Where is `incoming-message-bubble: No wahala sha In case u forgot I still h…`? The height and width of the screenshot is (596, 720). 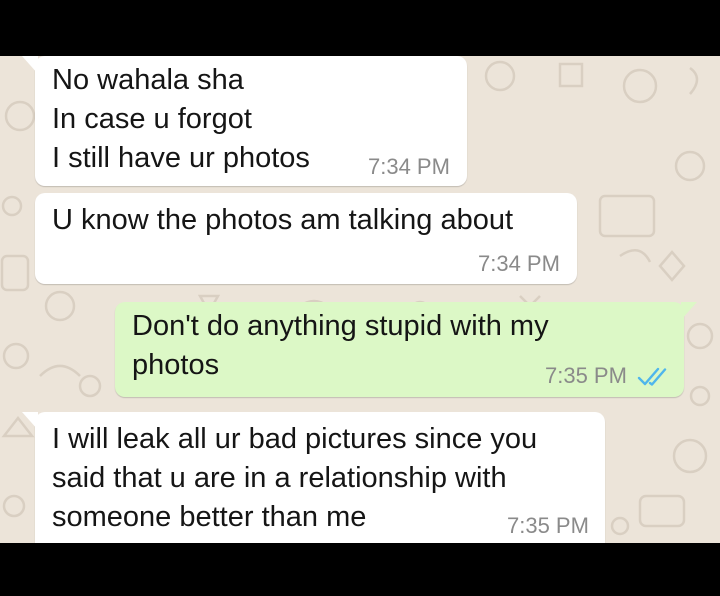
incoming-message-bubble: No wahala sha In case u forgot I still h… is located at coordinates (244, 121).